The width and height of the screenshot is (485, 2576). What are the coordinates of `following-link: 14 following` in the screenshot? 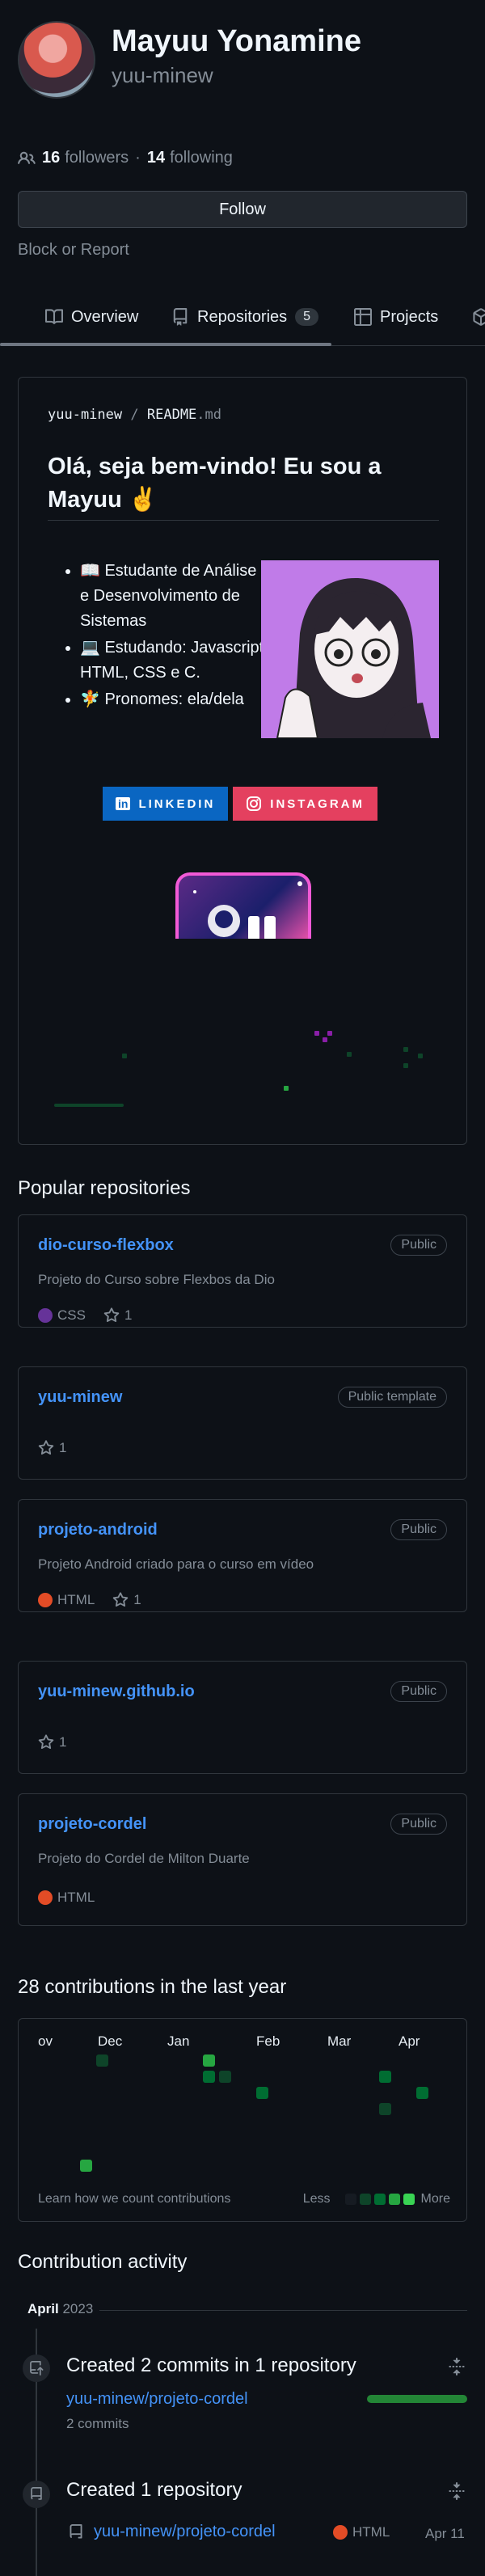 It's located at (190, 158).